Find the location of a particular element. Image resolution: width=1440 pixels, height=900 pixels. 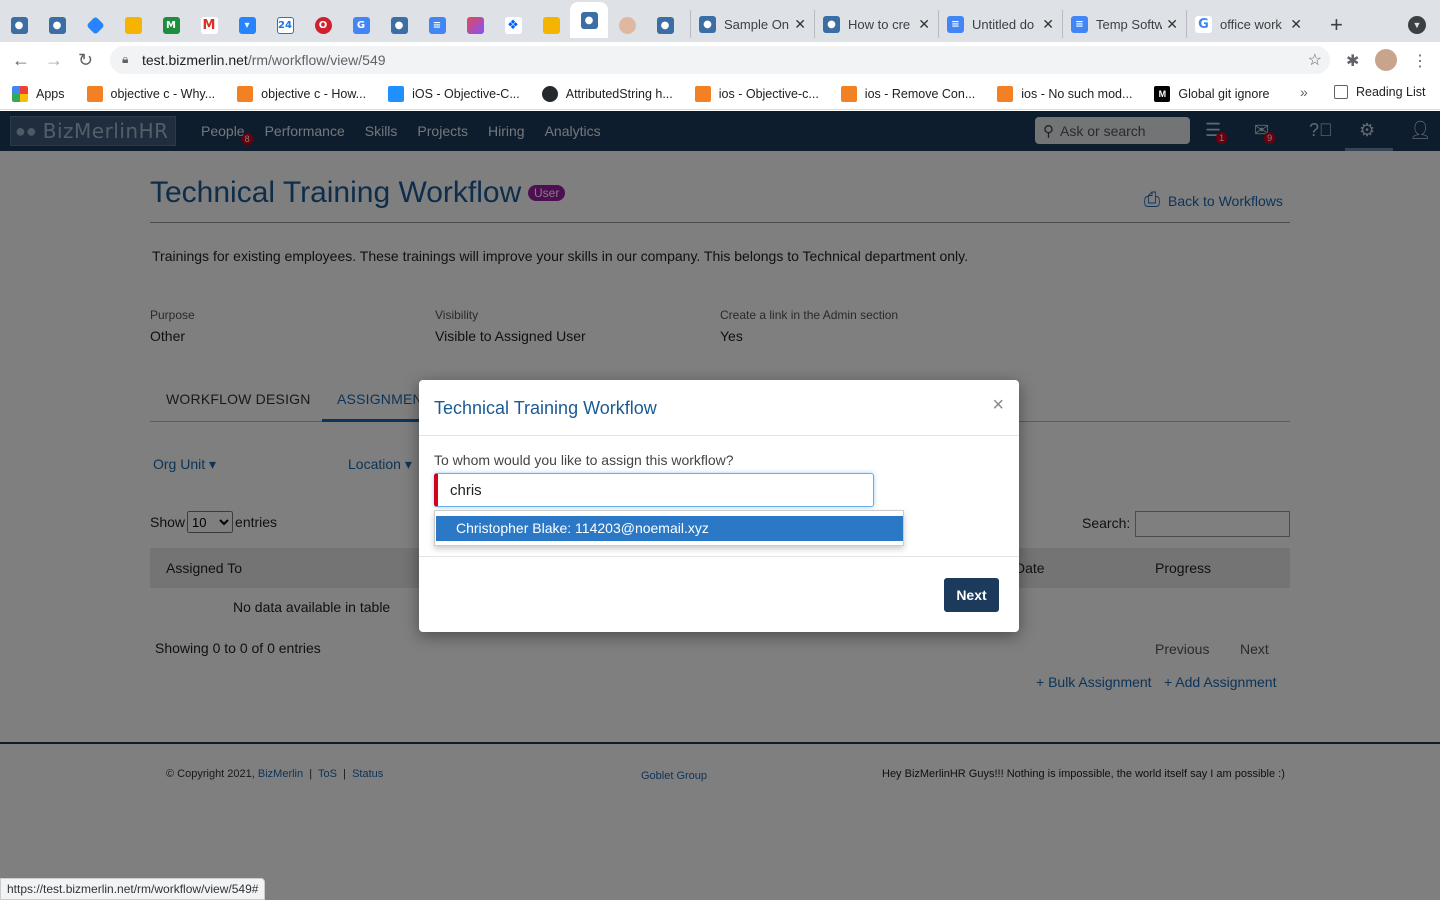

gmail-icon: M is located at coordinates (209, 25).